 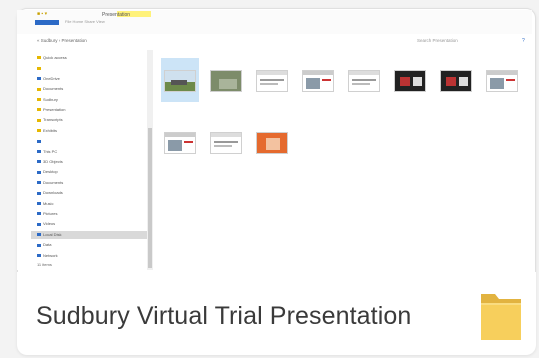 What do you see at coordinates (47, 22) in the screenshot?
I see `file-tab` at bounding box center [47, 22].